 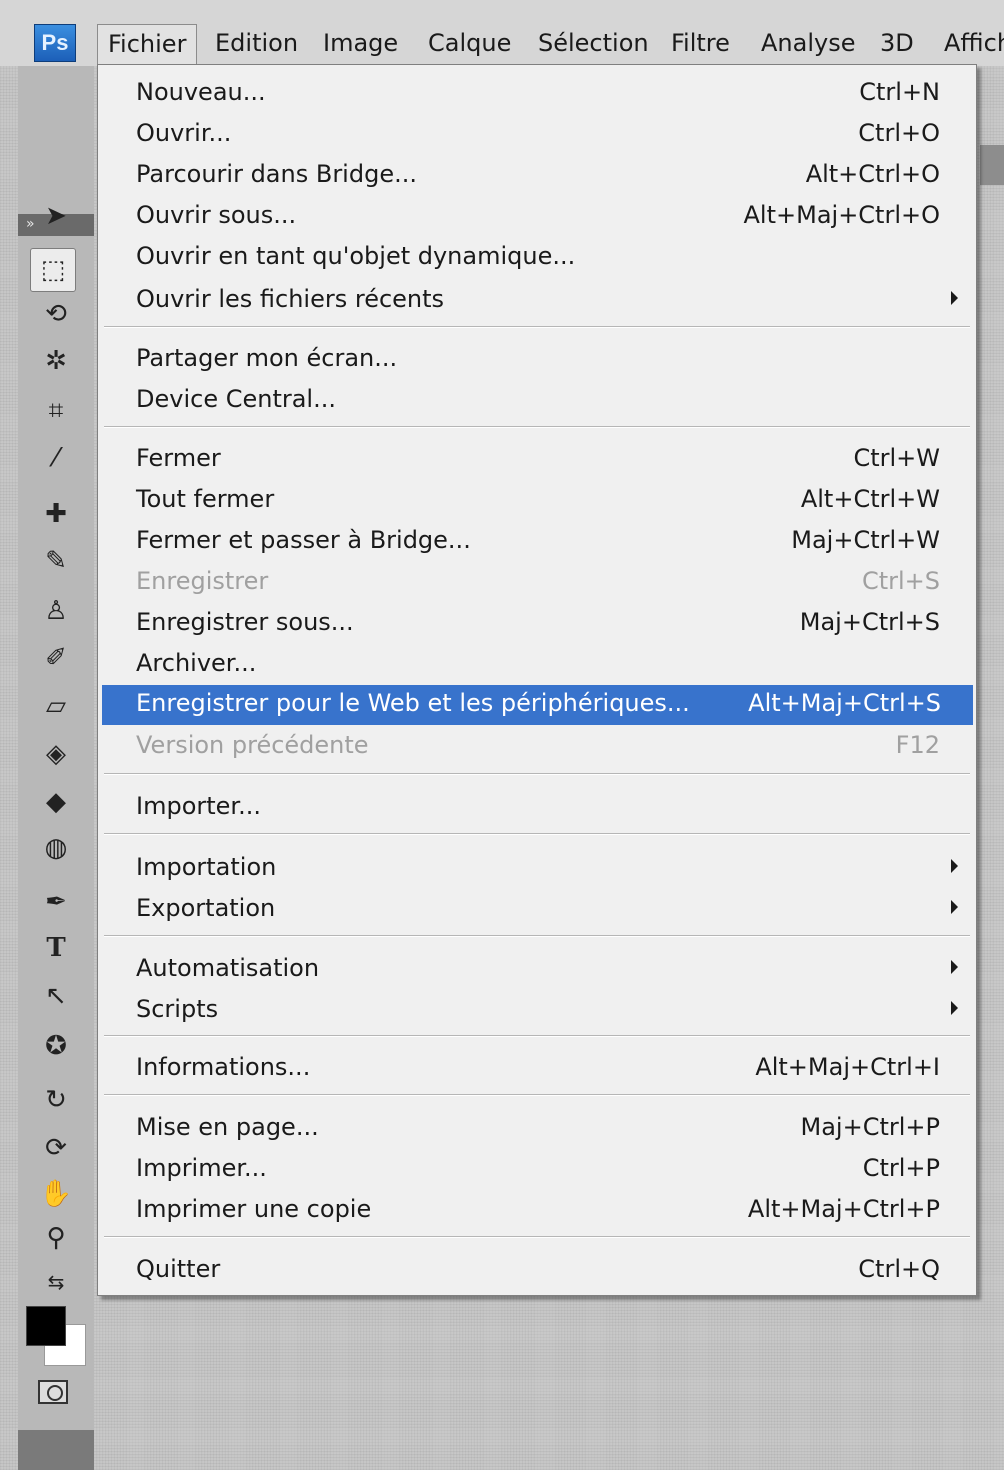 I want to click on menu-item-ouvrir-sous: Ouvrir sous... Alt+Maj+Ctrl+O, so click(x=537, y=217).